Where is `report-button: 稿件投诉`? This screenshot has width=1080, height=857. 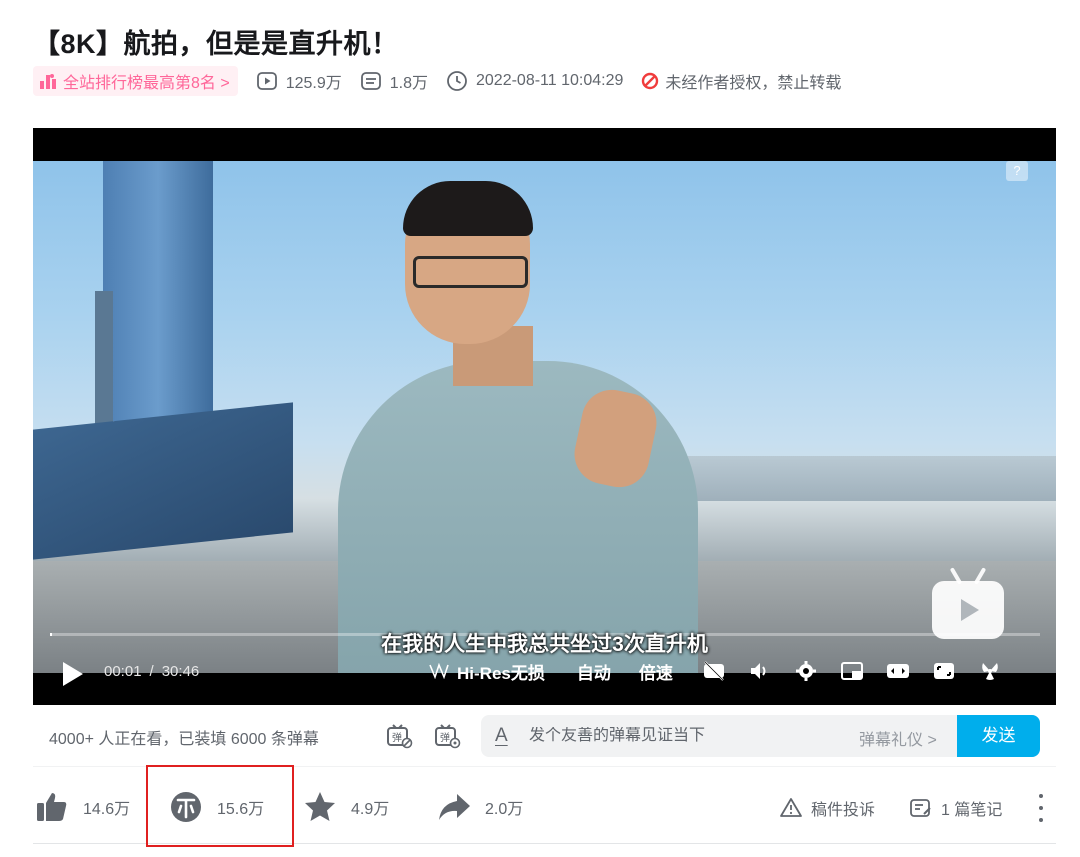 report-button: 稿件投诉 is located at coordinates (827, 808).